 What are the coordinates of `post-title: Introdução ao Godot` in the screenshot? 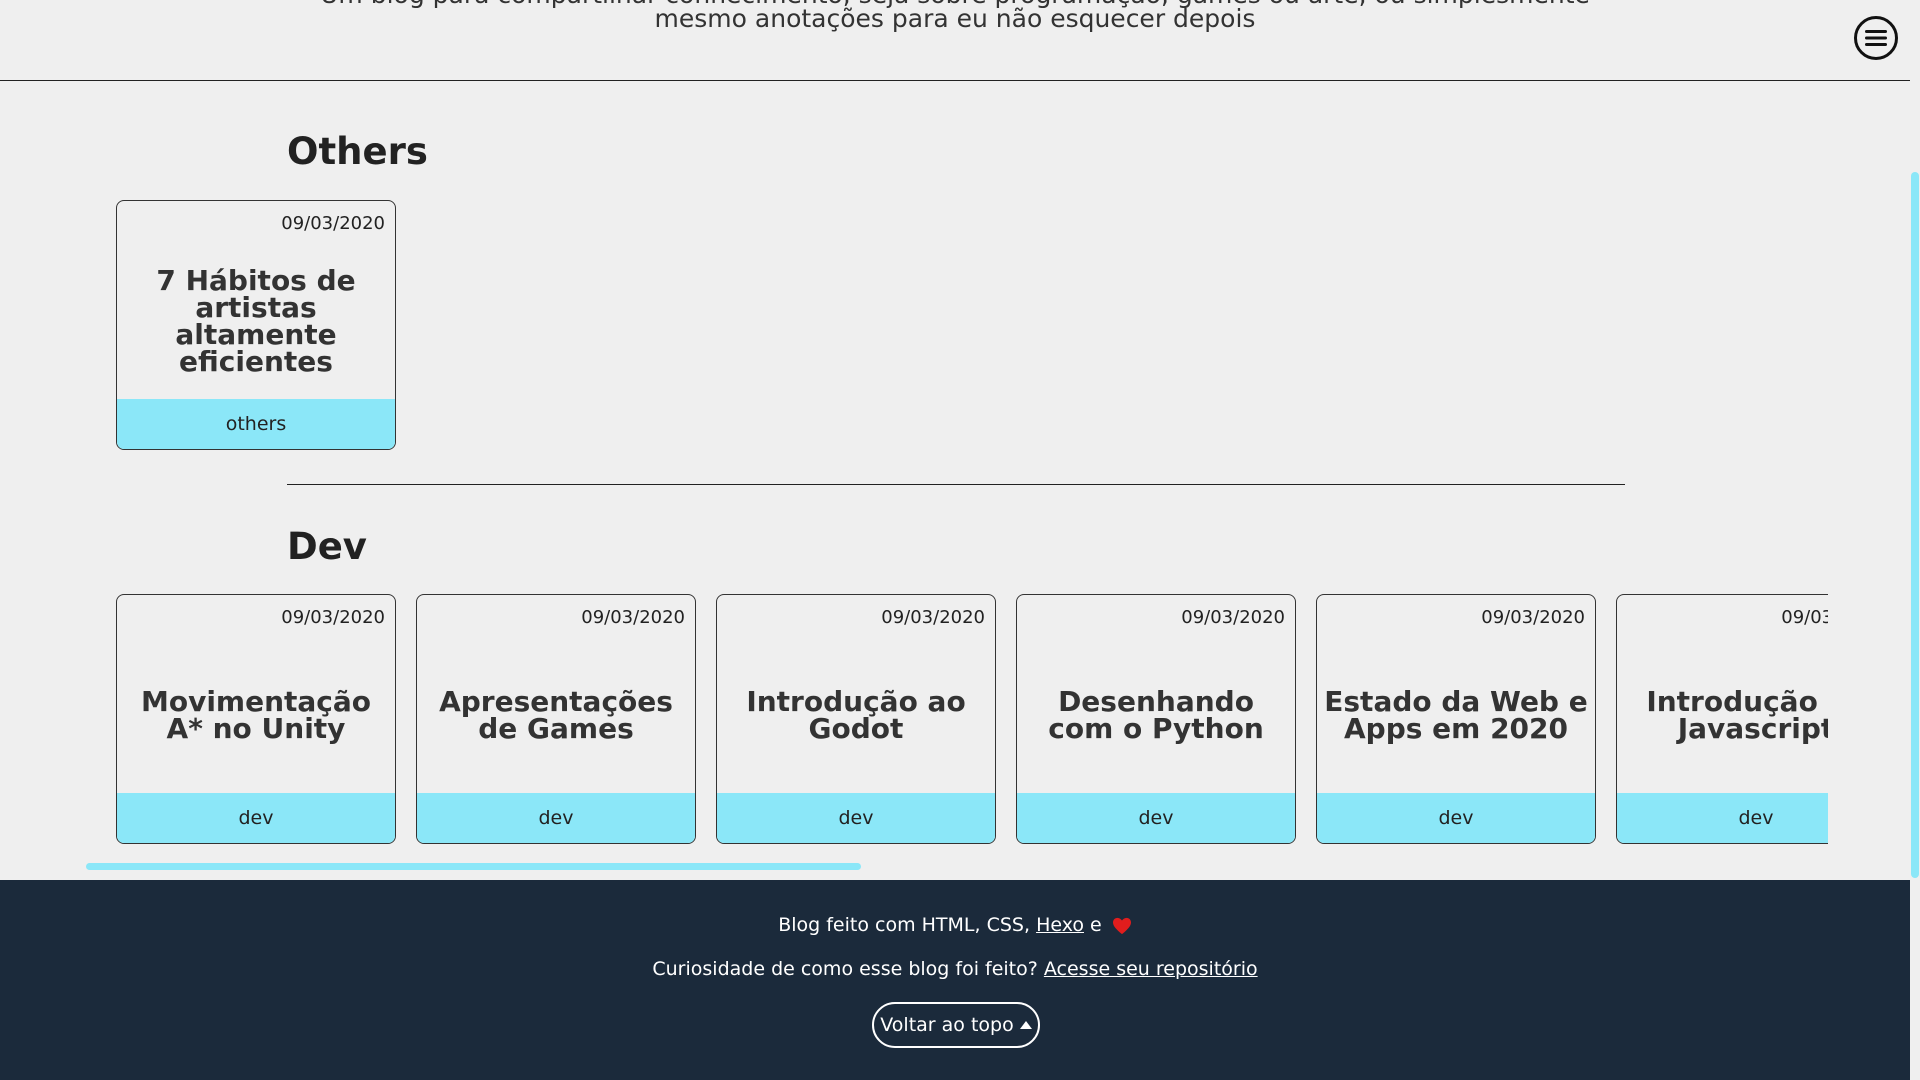 It's located at (856, 715).